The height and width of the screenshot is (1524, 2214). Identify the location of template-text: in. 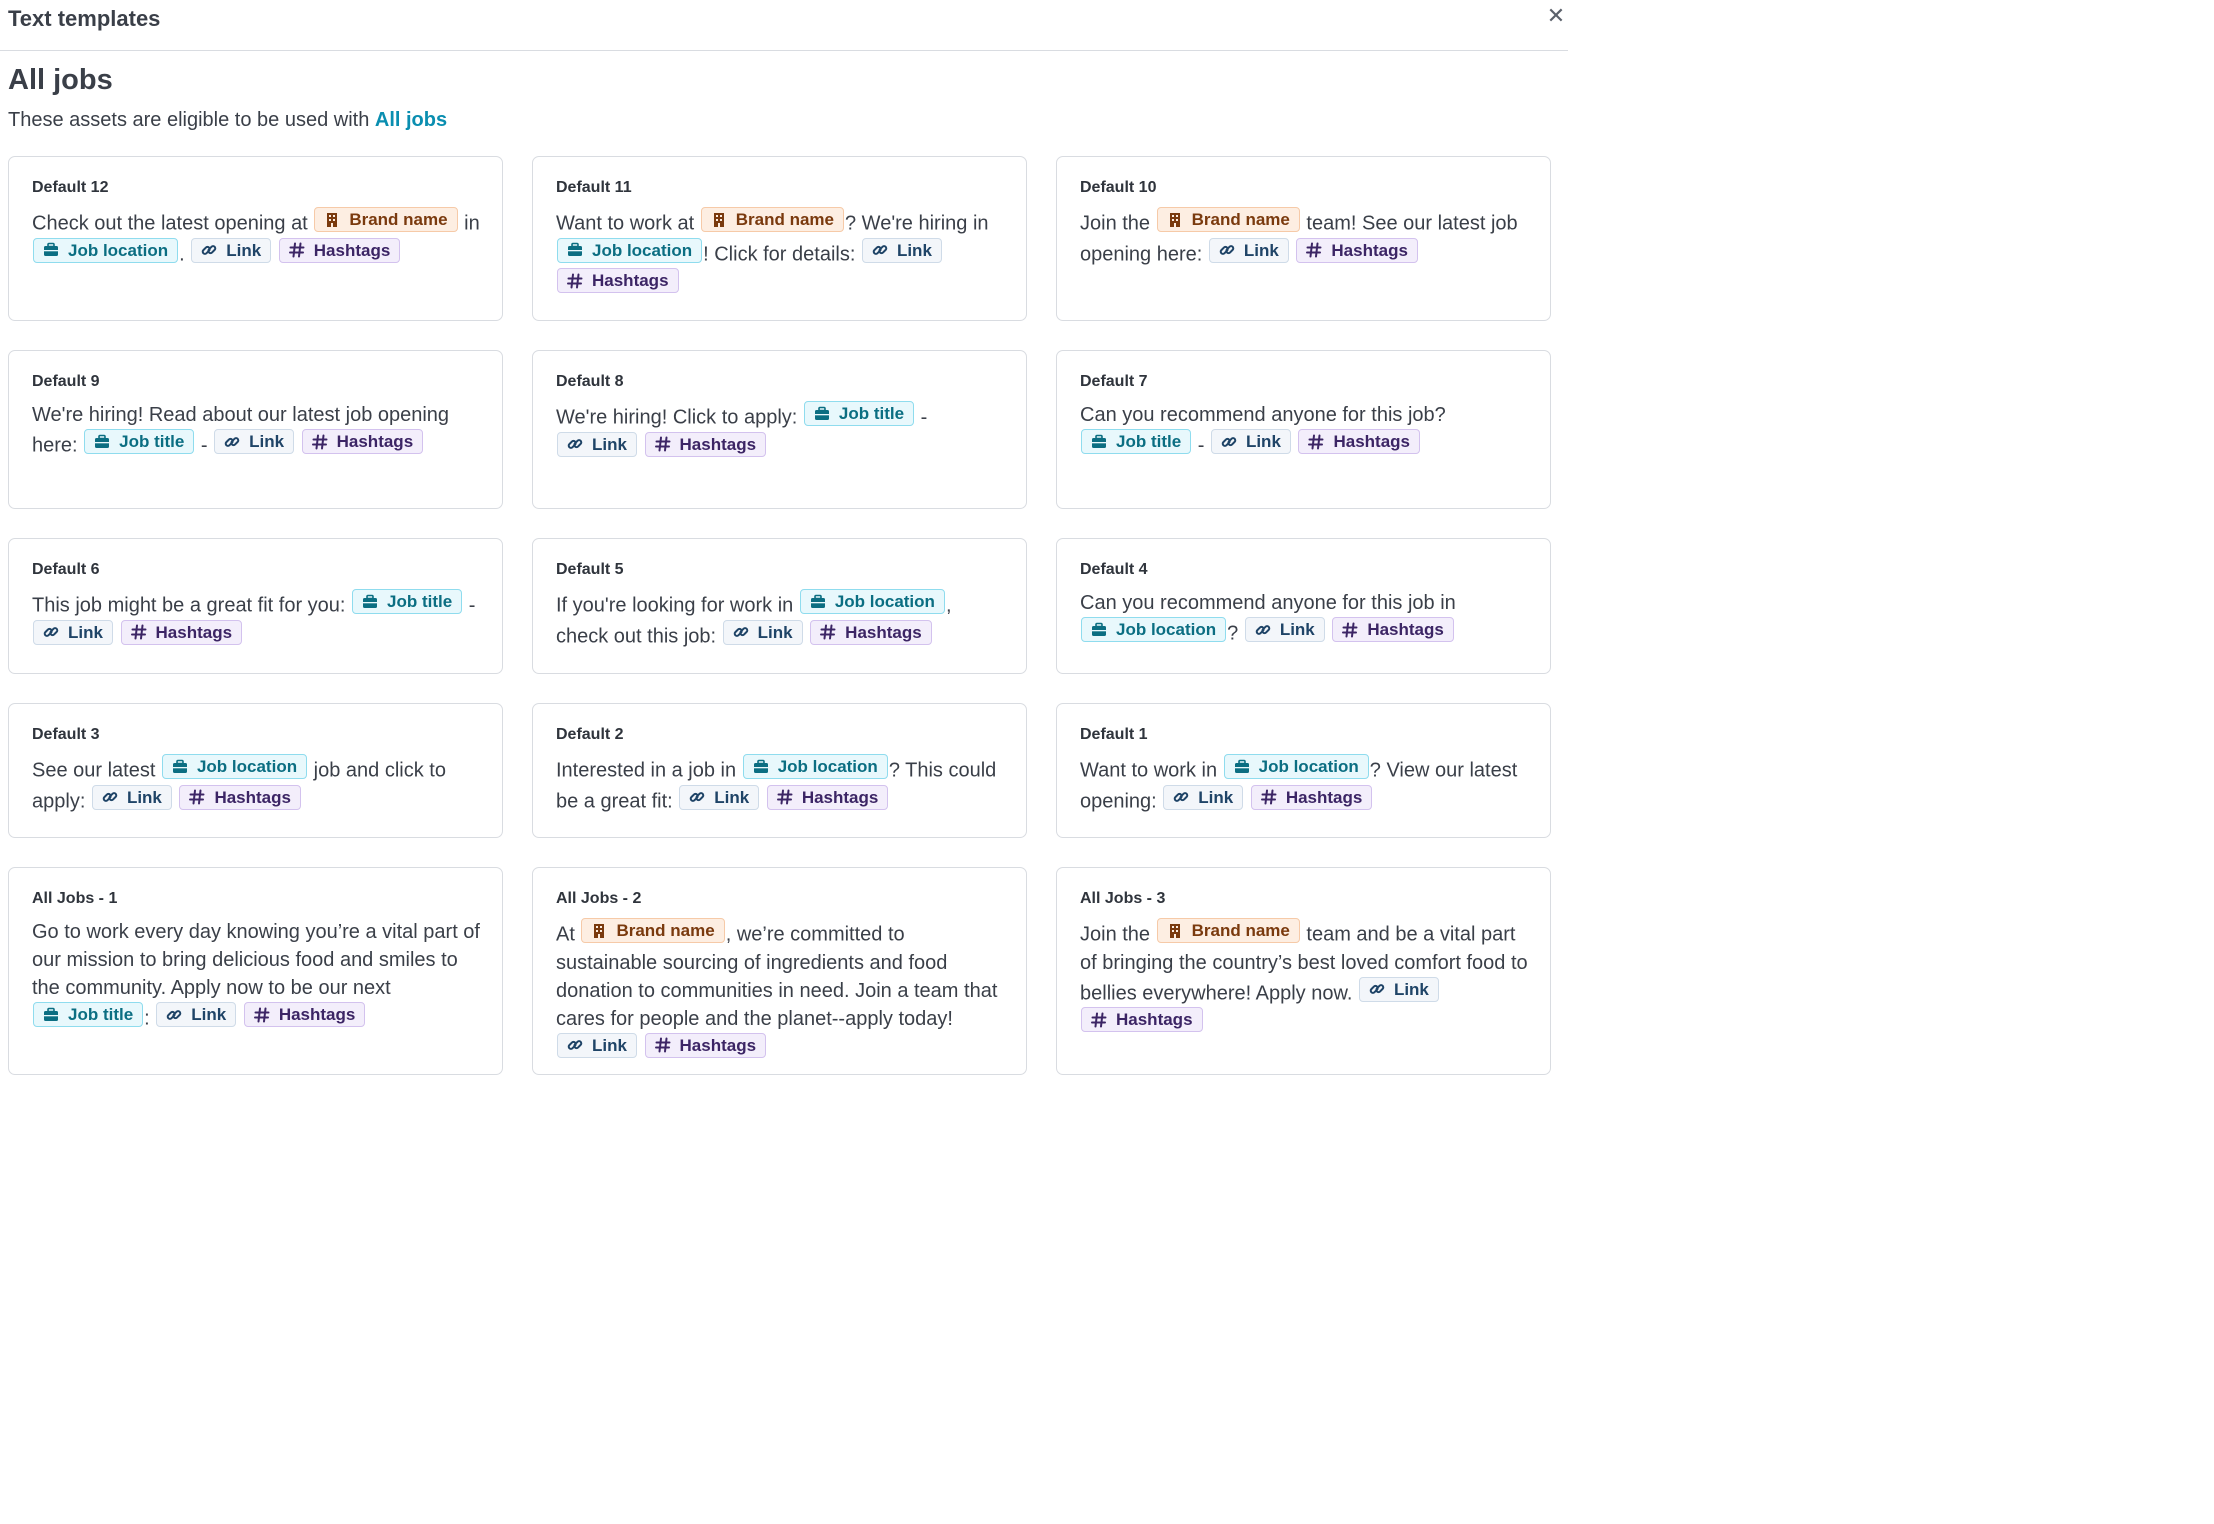
(469, 223).